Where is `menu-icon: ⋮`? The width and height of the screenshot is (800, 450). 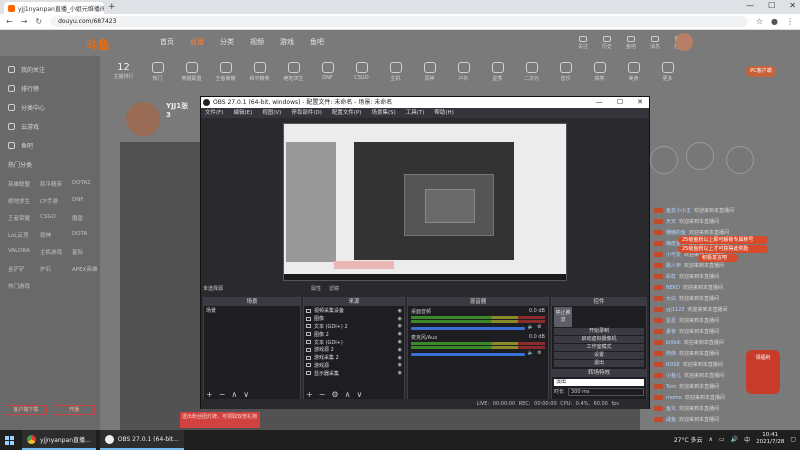
menu-icon: ⋮ is located at coordinates (790, 21).